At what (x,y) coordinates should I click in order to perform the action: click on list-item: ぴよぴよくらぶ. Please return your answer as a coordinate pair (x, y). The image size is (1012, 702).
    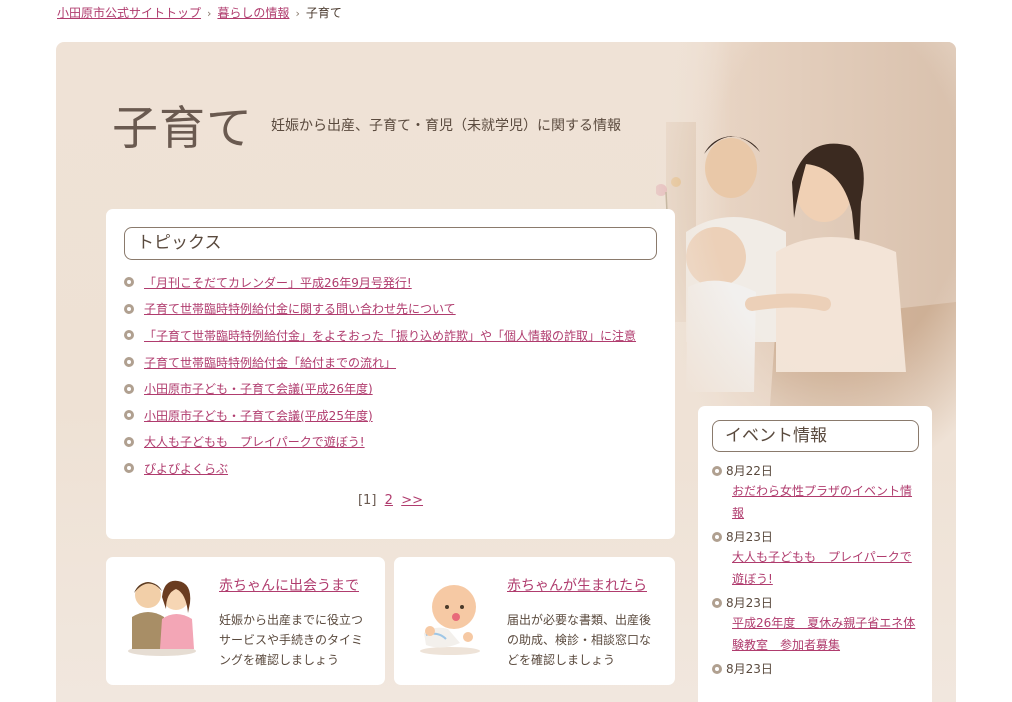
    Looking at the image, I should click on (380, 468).